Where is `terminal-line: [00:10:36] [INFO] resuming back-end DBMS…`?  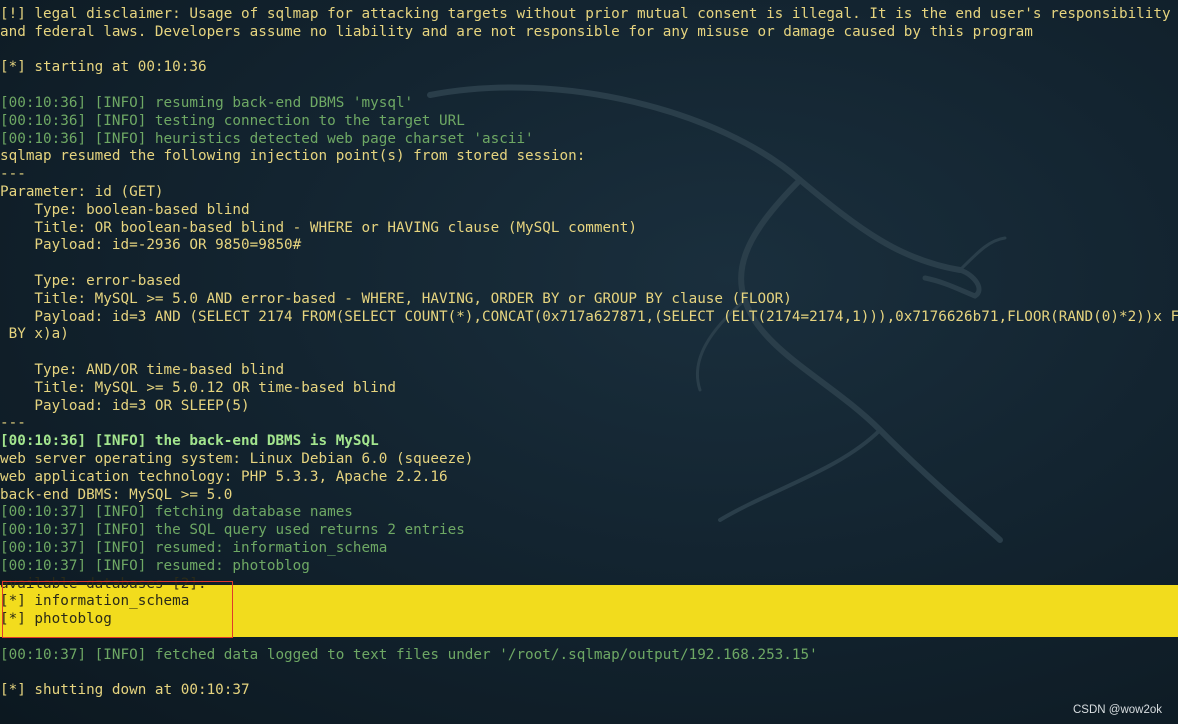 terminal-line: [00:10:36] [INFO] resuming back-end DBMS… is located at coordinates (207, 102).